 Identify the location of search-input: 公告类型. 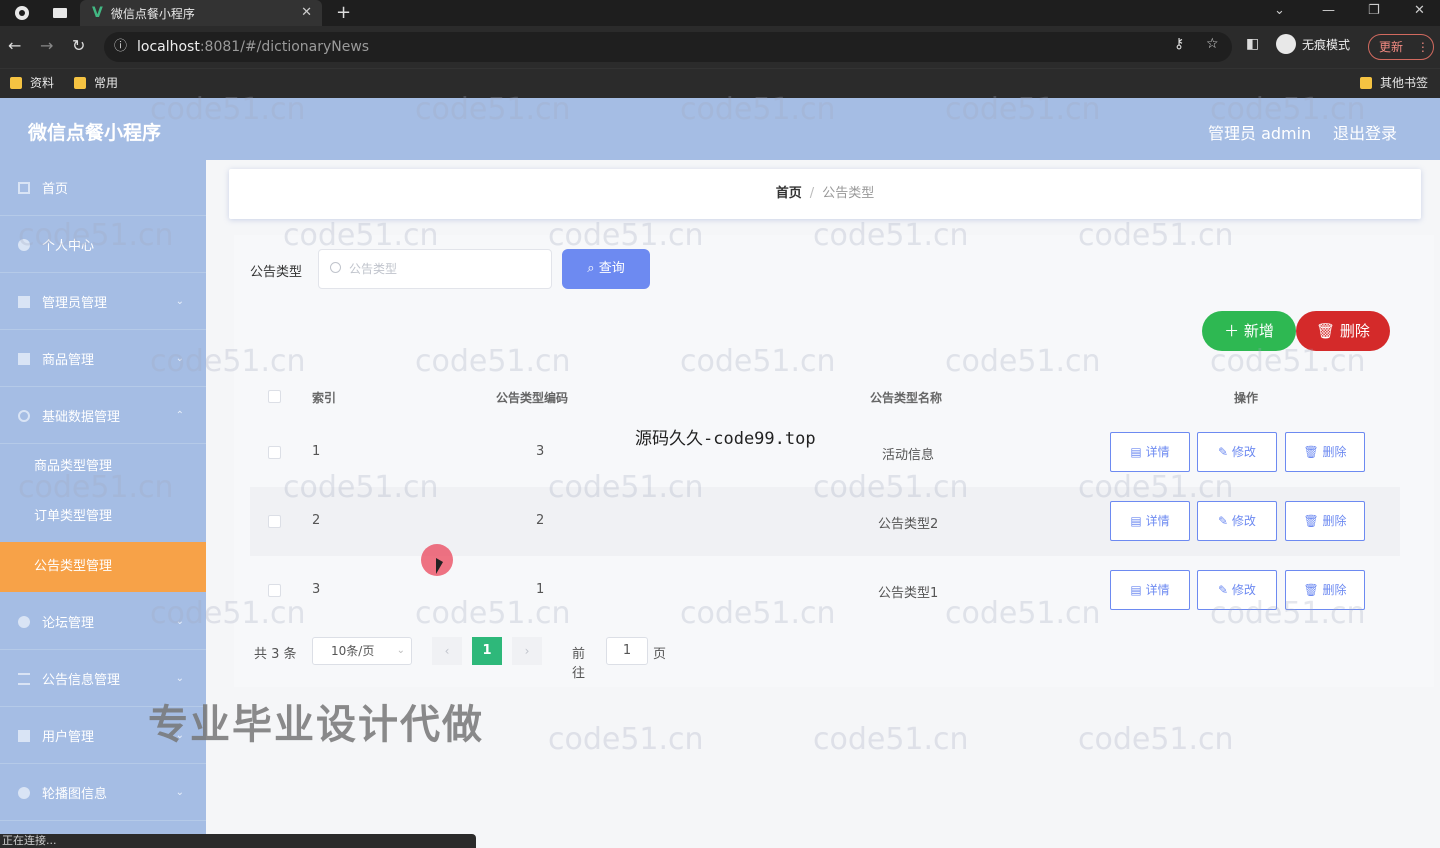
(435, 269).